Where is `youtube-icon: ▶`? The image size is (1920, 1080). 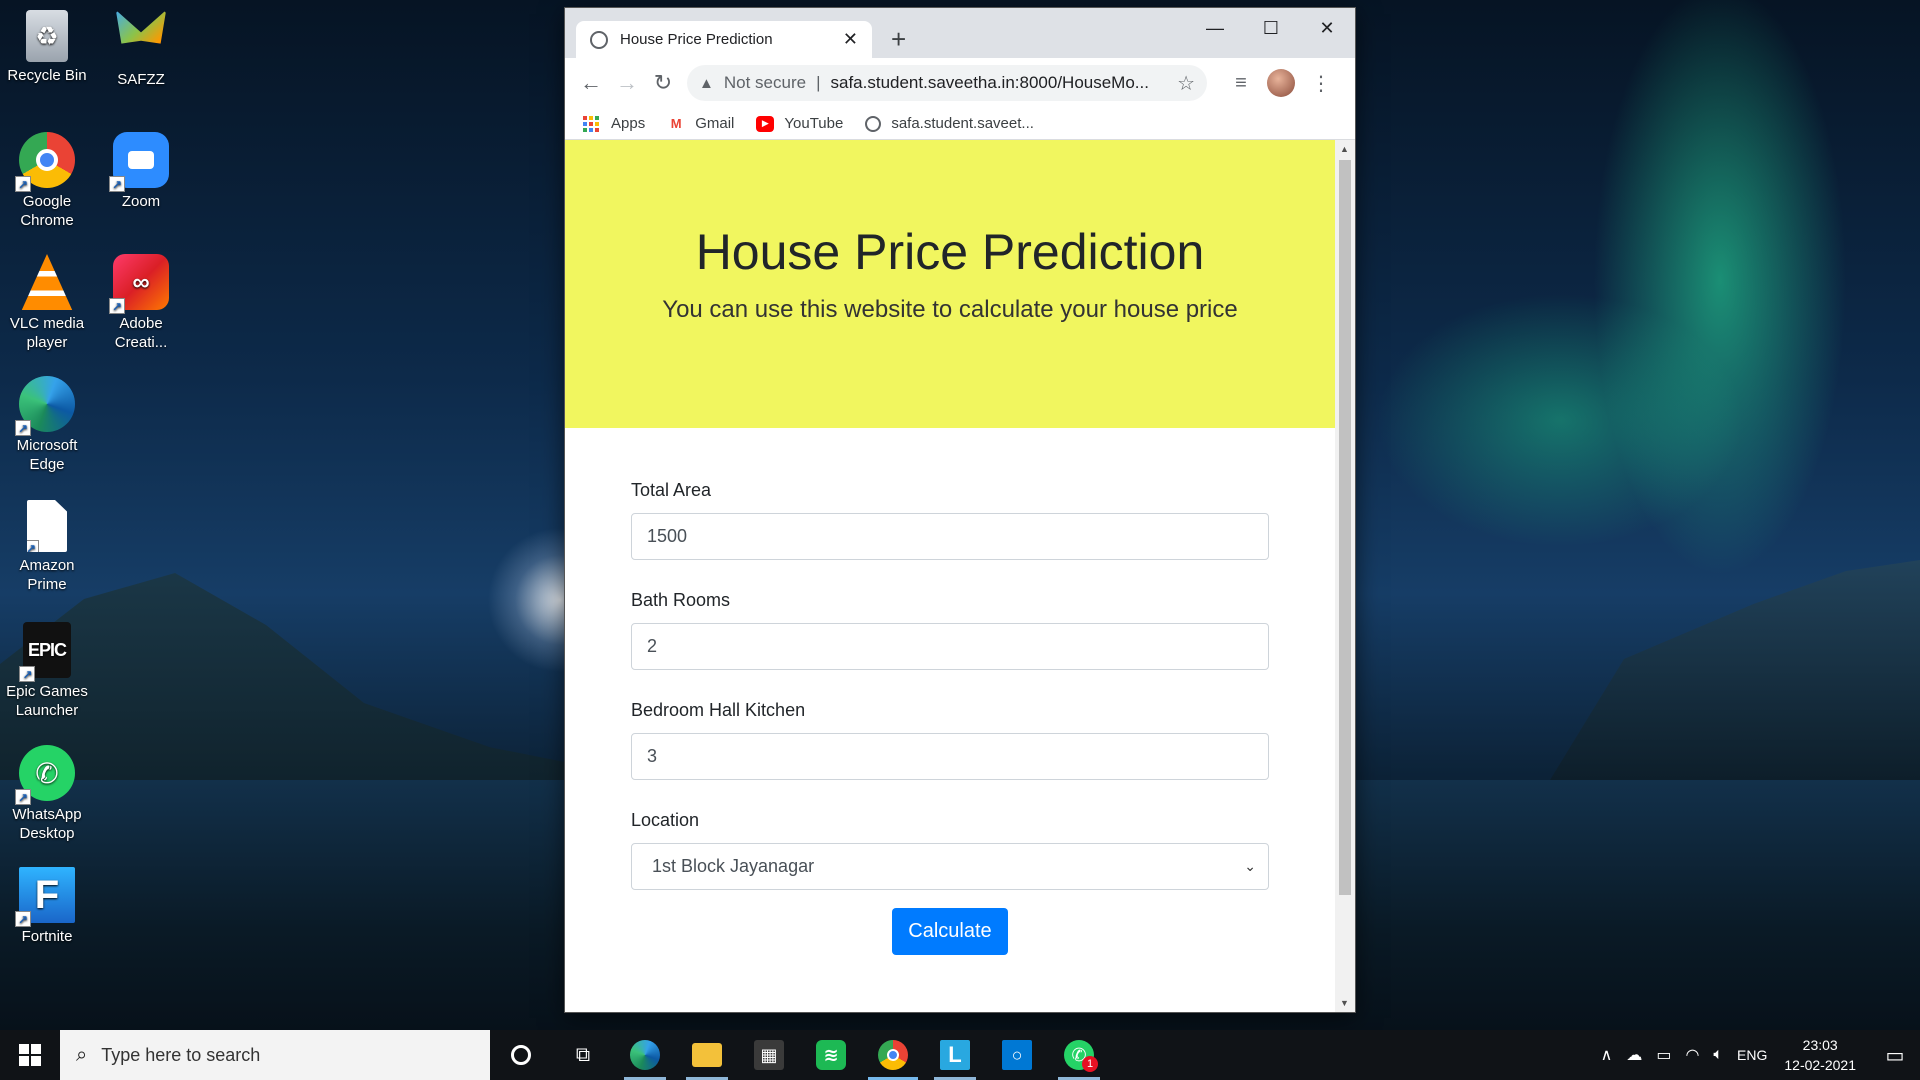
youtube-icon: ▶ is located at coordinates (765, 123).